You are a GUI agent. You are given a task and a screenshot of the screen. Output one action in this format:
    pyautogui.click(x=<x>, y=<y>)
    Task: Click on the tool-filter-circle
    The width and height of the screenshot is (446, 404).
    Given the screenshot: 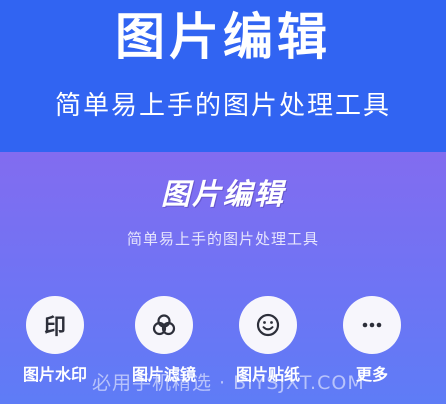 What is the action you would take?
    pyautogui.click(x=164, y=325)
    